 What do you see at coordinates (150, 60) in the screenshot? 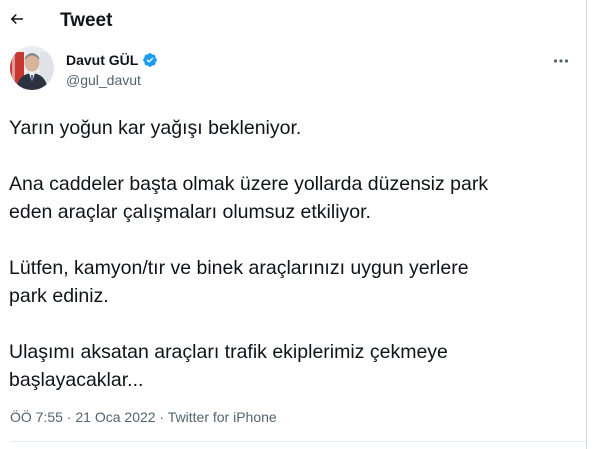
I see `verified-badge-icon` at bounding box center [150, 60].